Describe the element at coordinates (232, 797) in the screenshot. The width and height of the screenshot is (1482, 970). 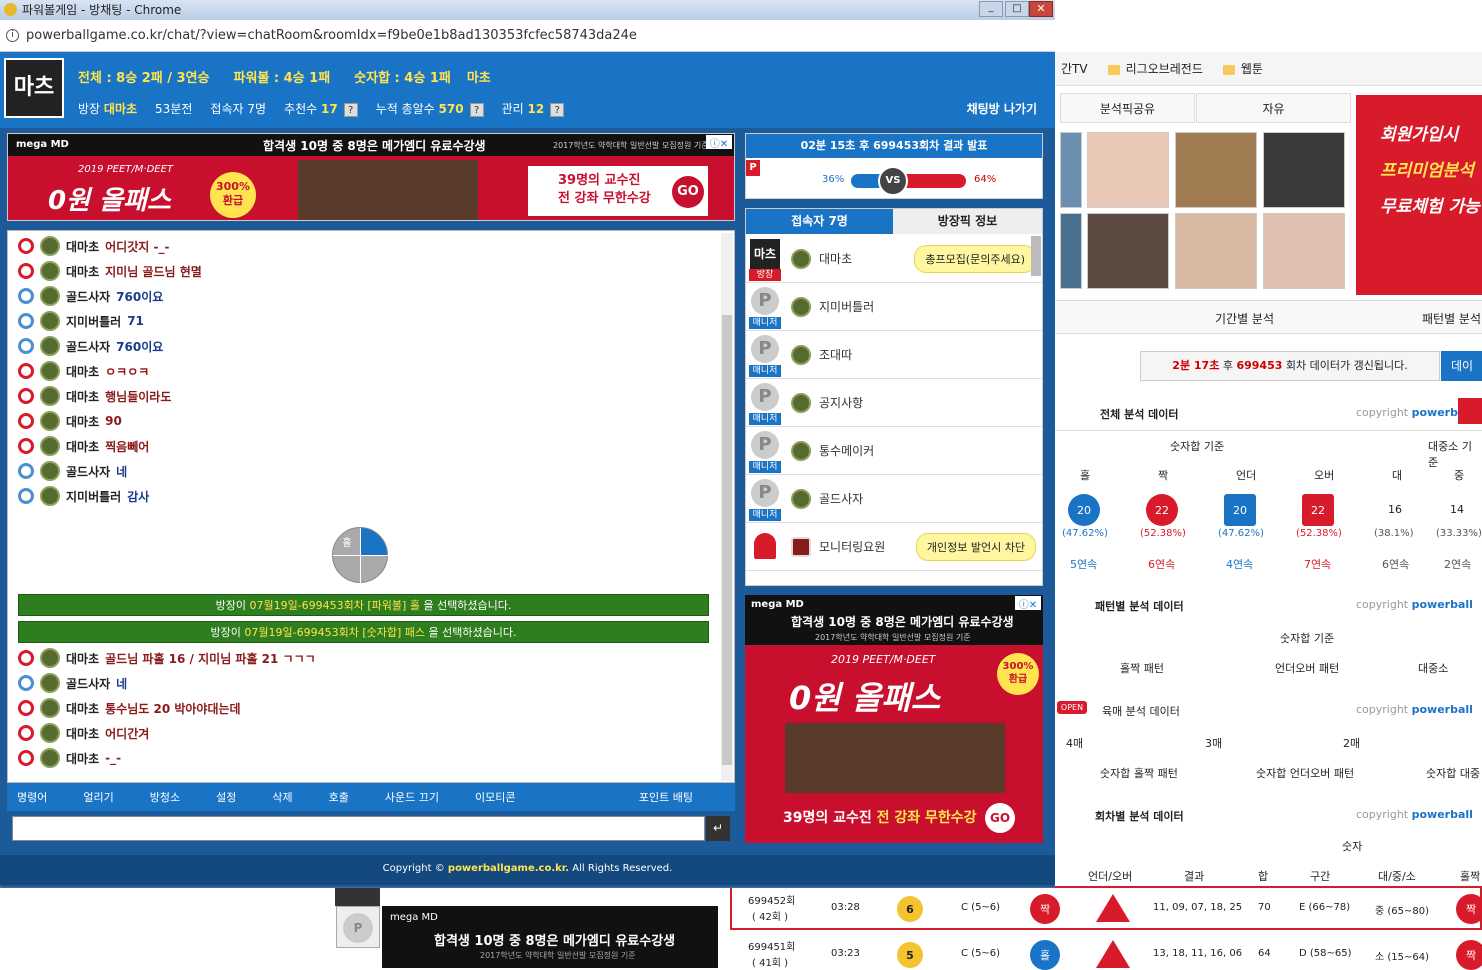
I see `menu-item: 설정` at that location.